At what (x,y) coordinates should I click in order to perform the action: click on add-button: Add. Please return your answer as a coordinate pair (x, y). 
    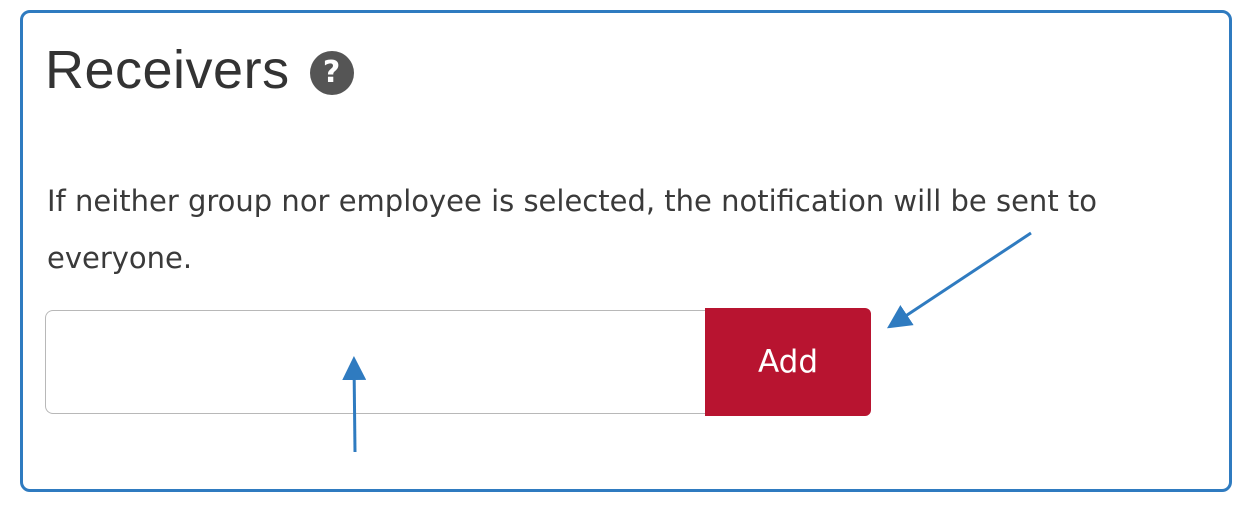
    Looking at the image, I should click on (788, 362).